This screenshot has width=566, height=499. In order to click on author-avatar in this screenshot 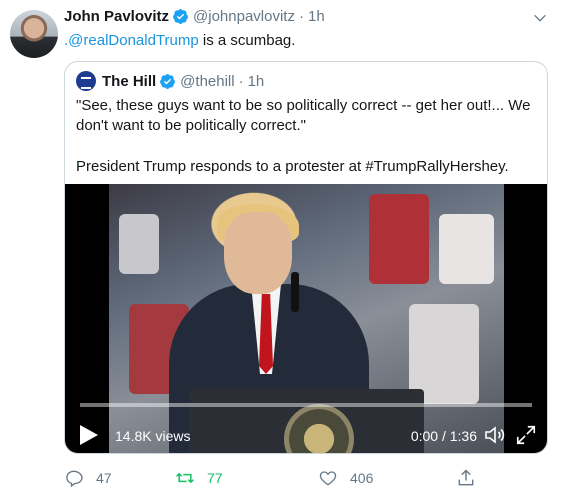, I will do `click(34, 34)`.